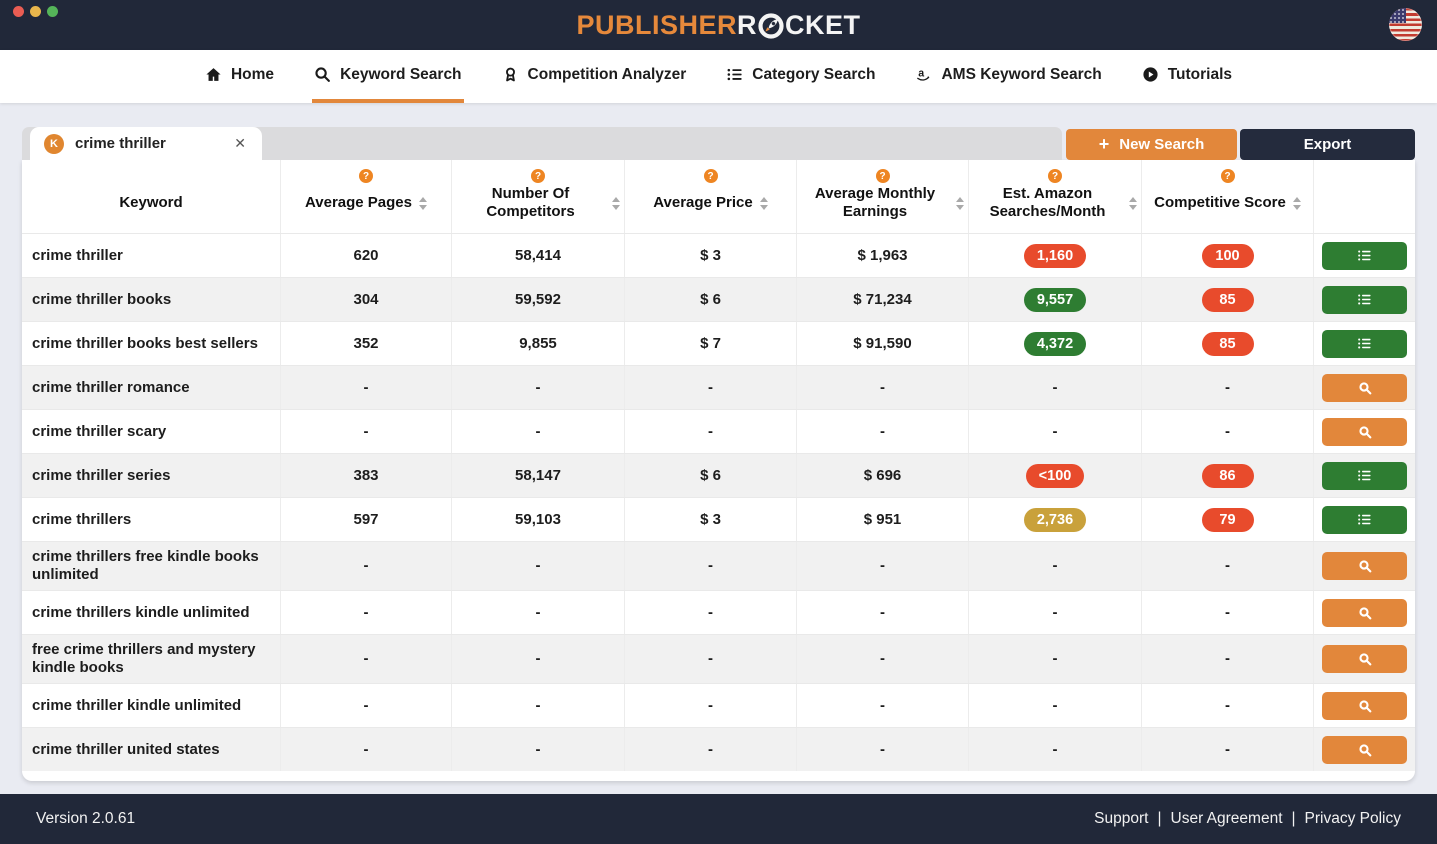 The width and height of the screenshot is (1437, 844). I want to click on tab-label: crime thriller, so click(120, 143).